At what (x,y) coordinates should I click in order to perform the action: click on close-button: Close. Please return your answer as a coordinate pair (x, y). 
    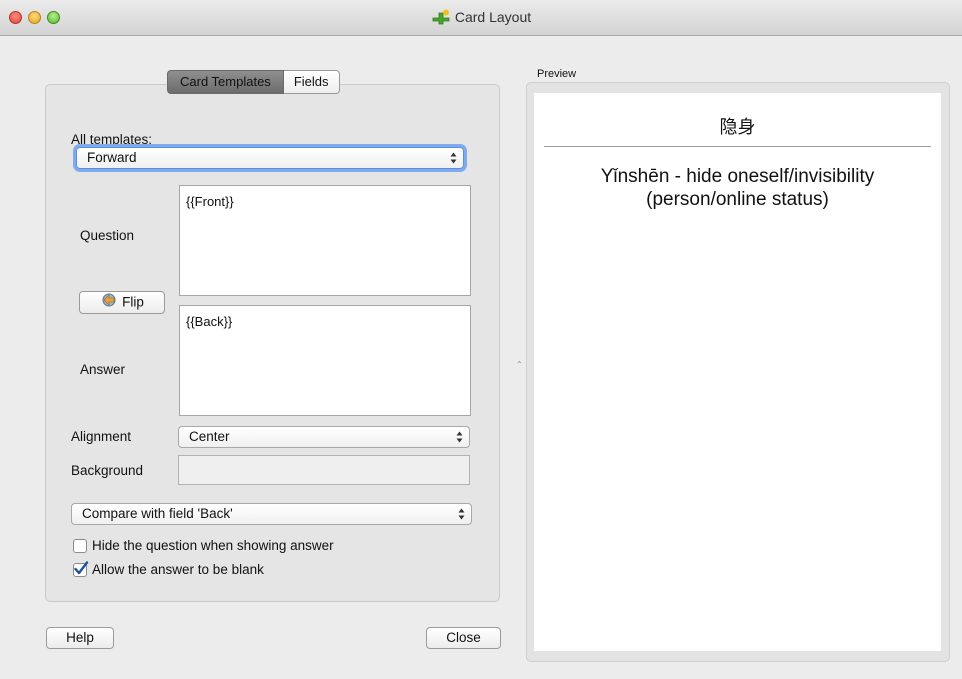
    Looking at the image, I should click on (463, 638).